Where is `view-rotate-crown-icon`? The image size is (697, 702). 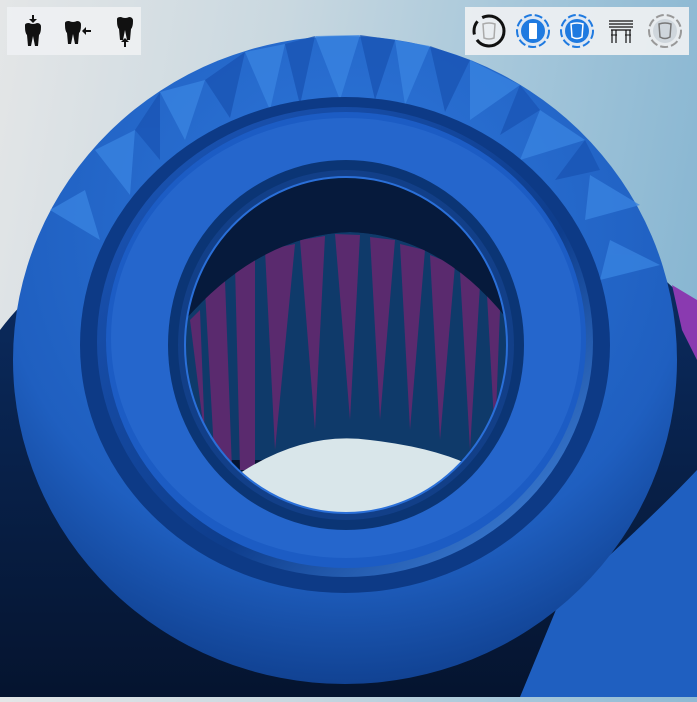 view-rotate-crown-icon is located at coordinates (489, 31).